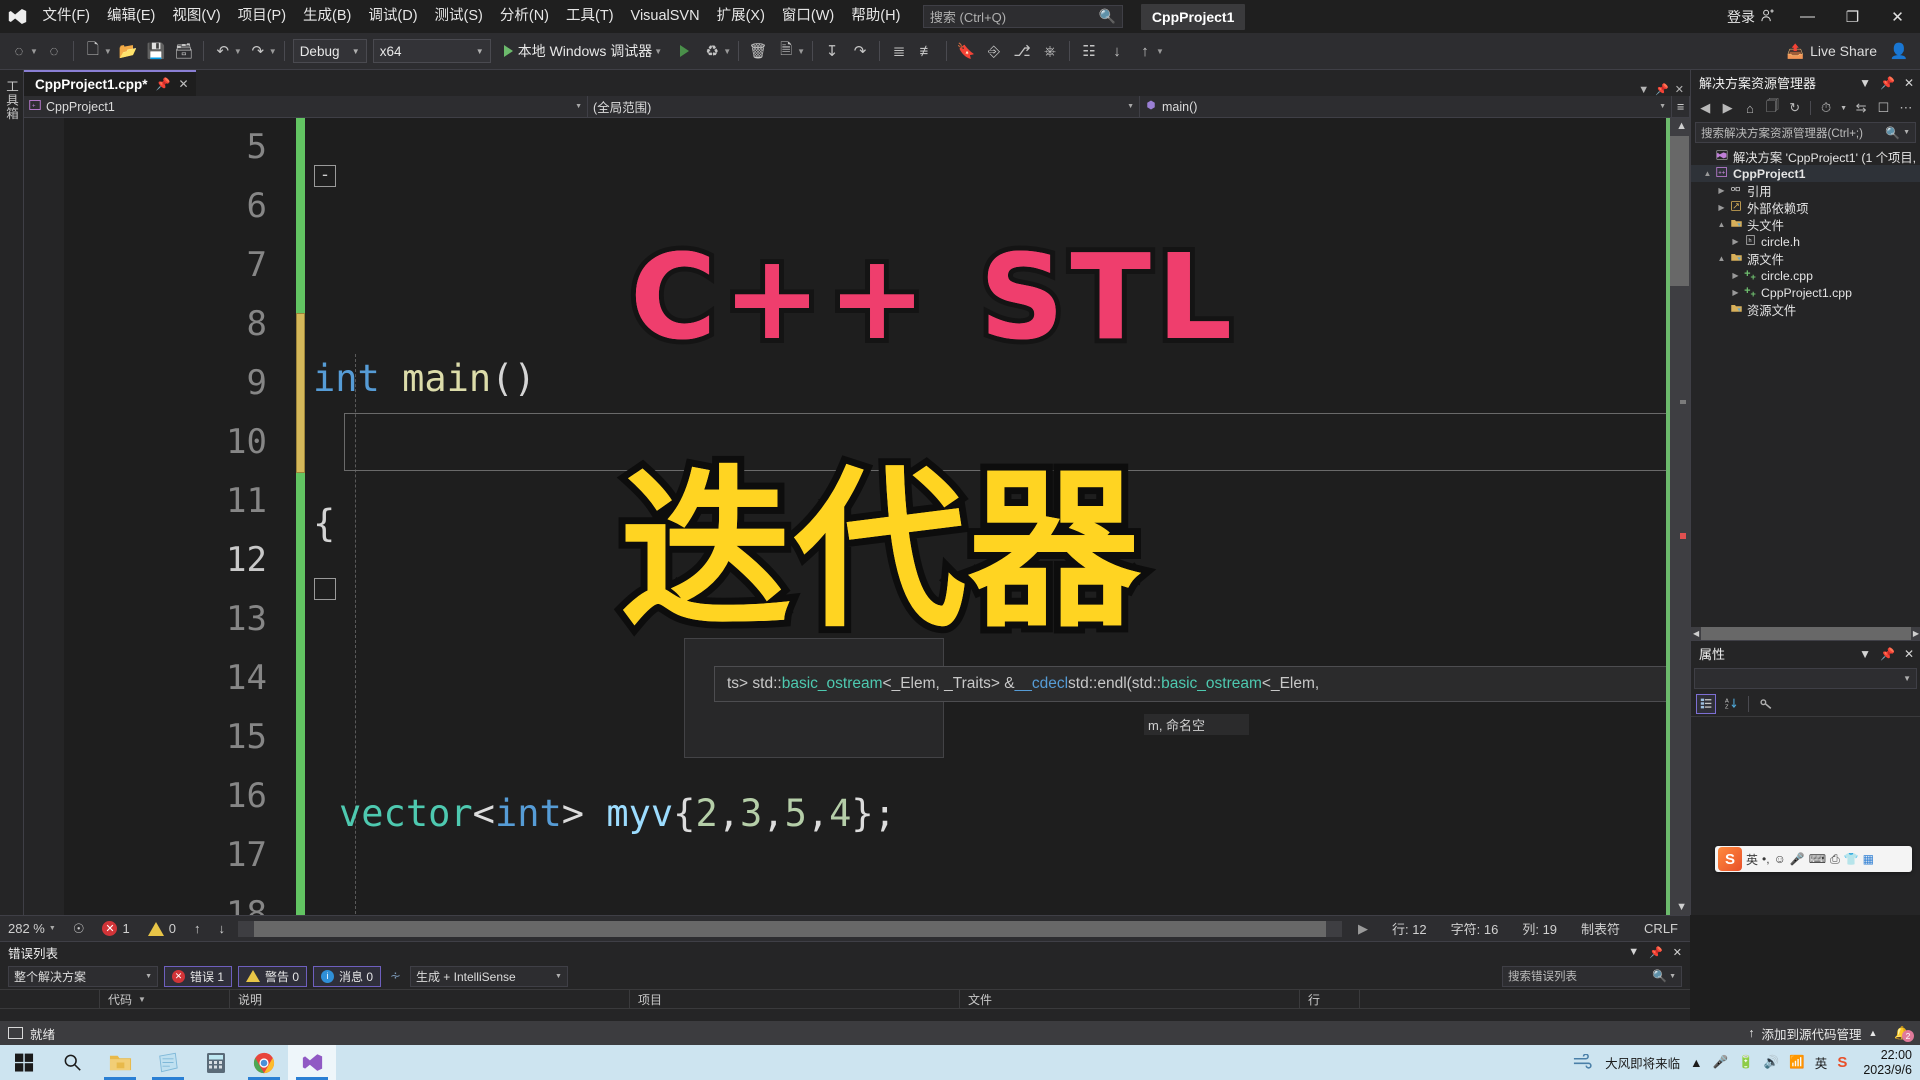  Describe the element at coordinates (1746, 1062) in the screenshot. I see `battery-icon: 🔋` at that location.